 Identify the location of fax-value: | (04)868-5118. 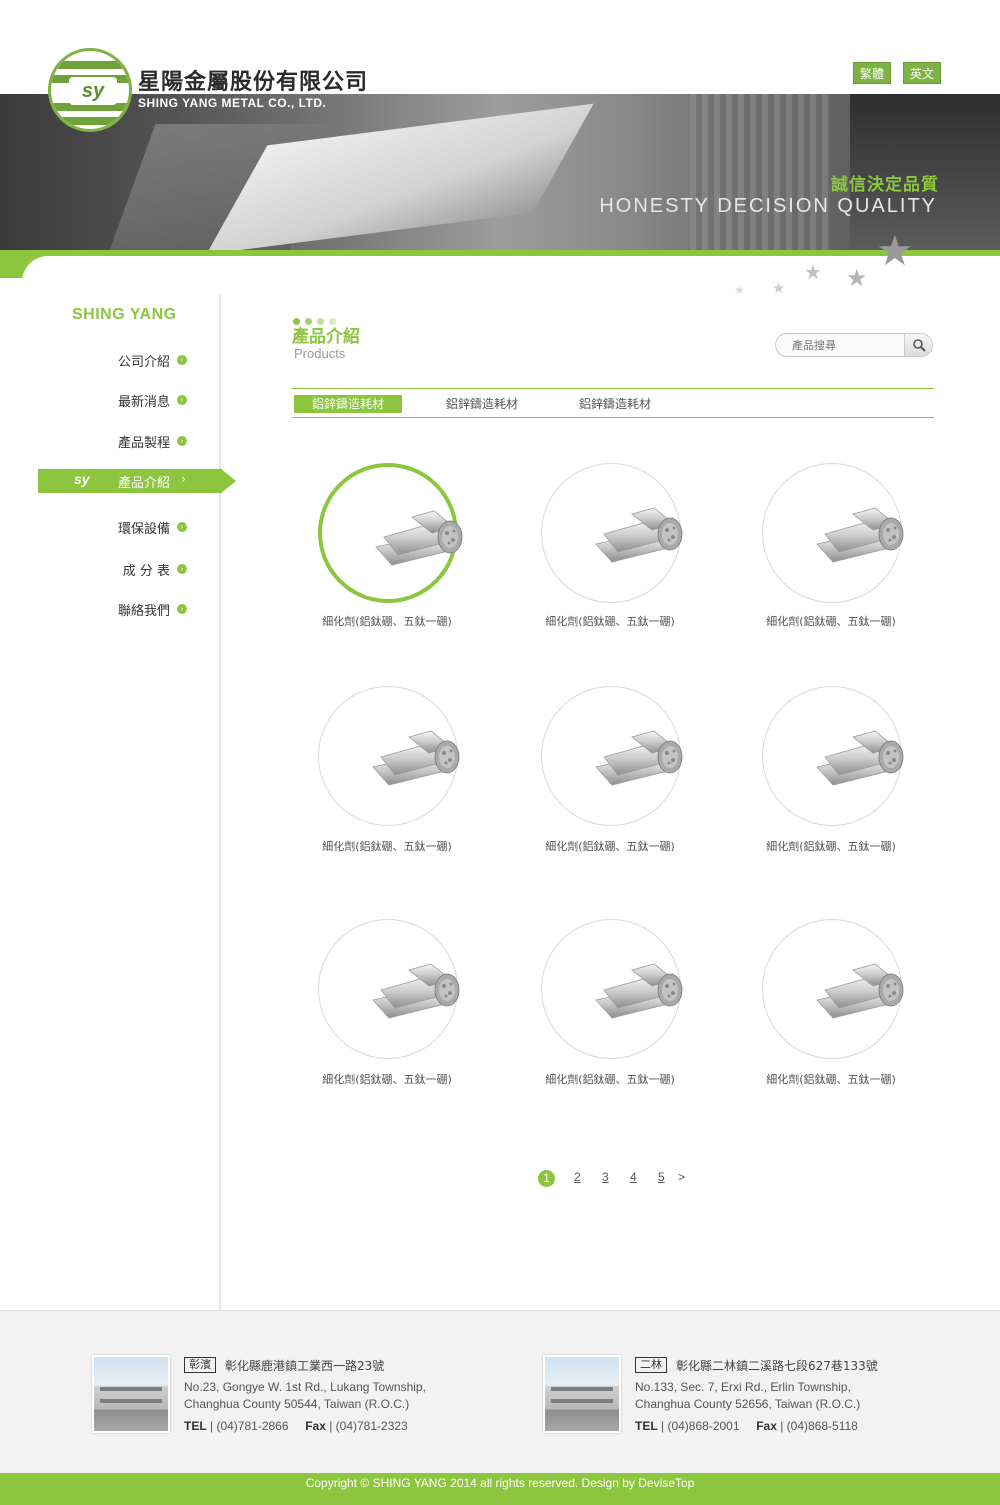
(817, 1426).